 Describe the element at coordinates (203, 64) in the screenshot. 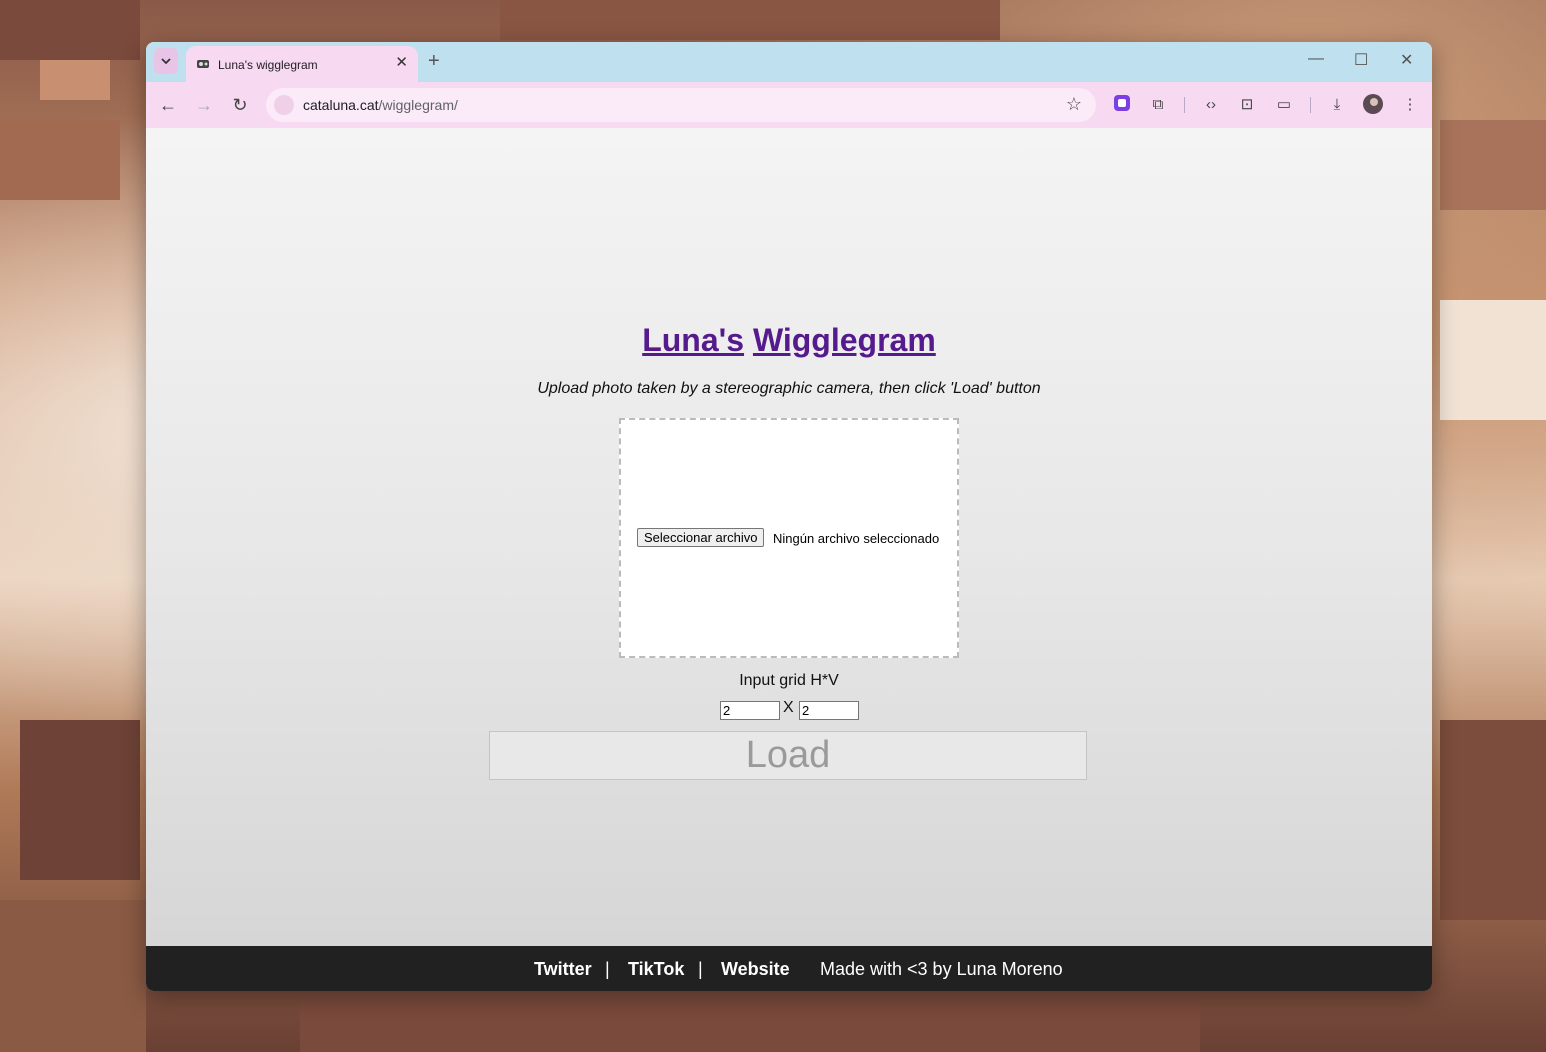

I see `favicon` at that location.